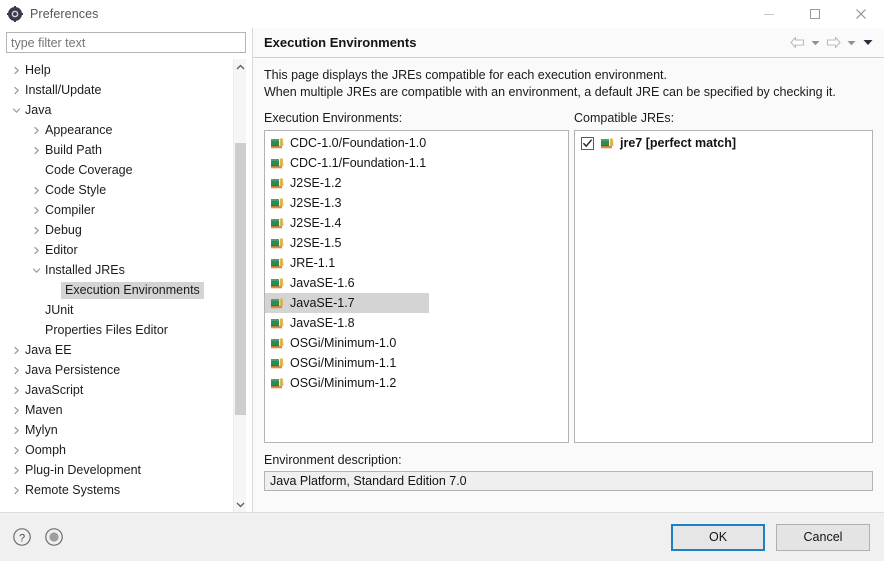 The width and height of the screenshot is (884, 561). What do you see at coordinates (119, 310) in the screenshot?
I see `sidebar-item-junit: JUnit` at bounding box center [119, 310].